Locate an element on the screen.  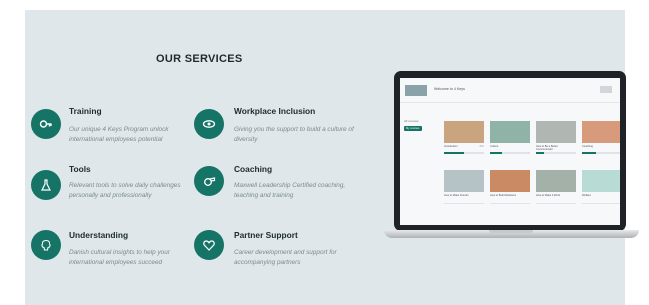
app-title: Welcome to 4 Keys is located at coordinates (449, 89).